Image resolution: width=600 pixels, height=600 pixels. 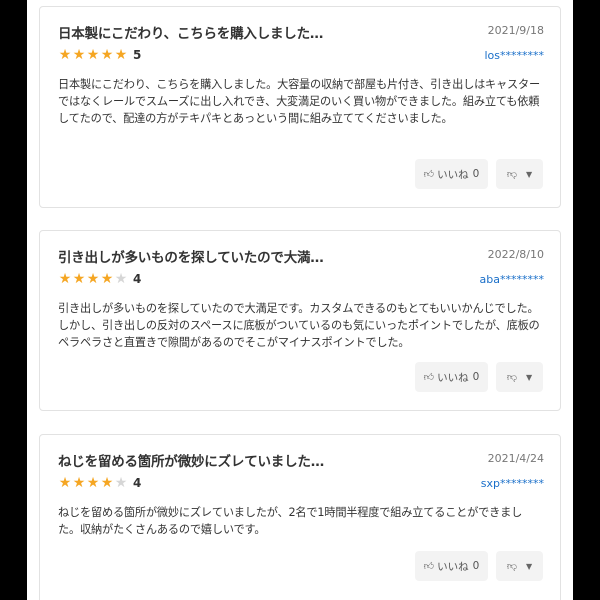 What do you see at coordinates (137, 55) in the screenshot?
I see `rating-score: 5` at bounding box center [137, 55].